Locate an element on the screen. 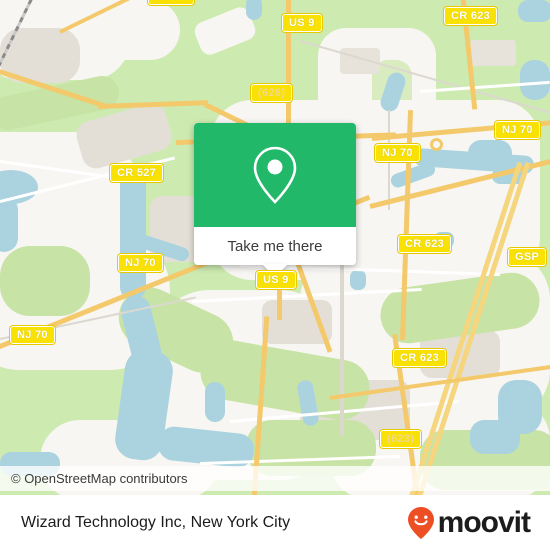 This screenshot has width=550, height=550. take-me-there-button: Take me there is located at coordinates (275, 246).